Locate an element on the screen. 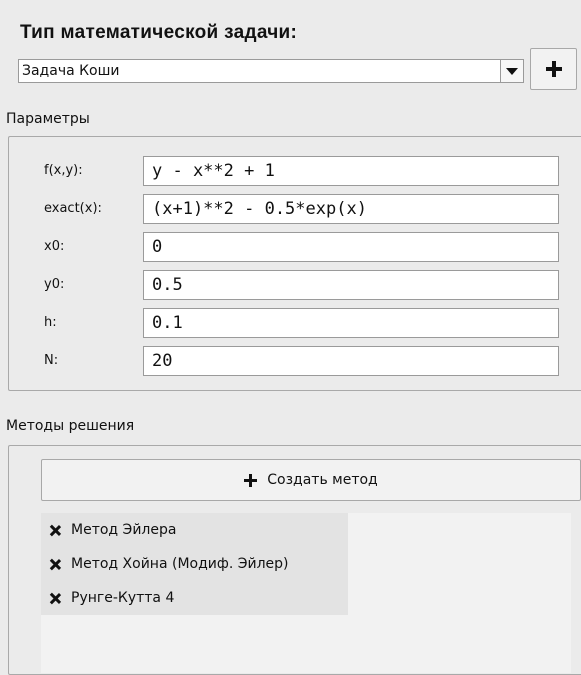 Image resolution: width=581 pixels, height=675 pixels. method-item-rk4: Рунге-Кутта 4 is located at coordinates (194, 598).